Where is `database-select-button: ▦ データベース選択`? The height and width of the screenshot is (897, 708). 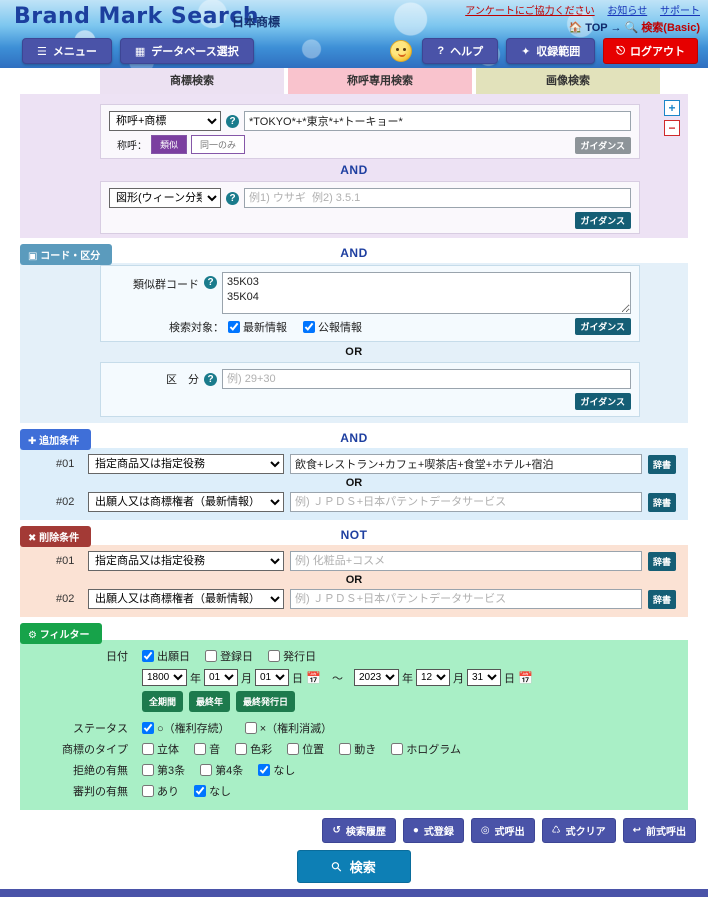 database-select-button: ▦ データベース選択 is located at coordinates (186, 51).